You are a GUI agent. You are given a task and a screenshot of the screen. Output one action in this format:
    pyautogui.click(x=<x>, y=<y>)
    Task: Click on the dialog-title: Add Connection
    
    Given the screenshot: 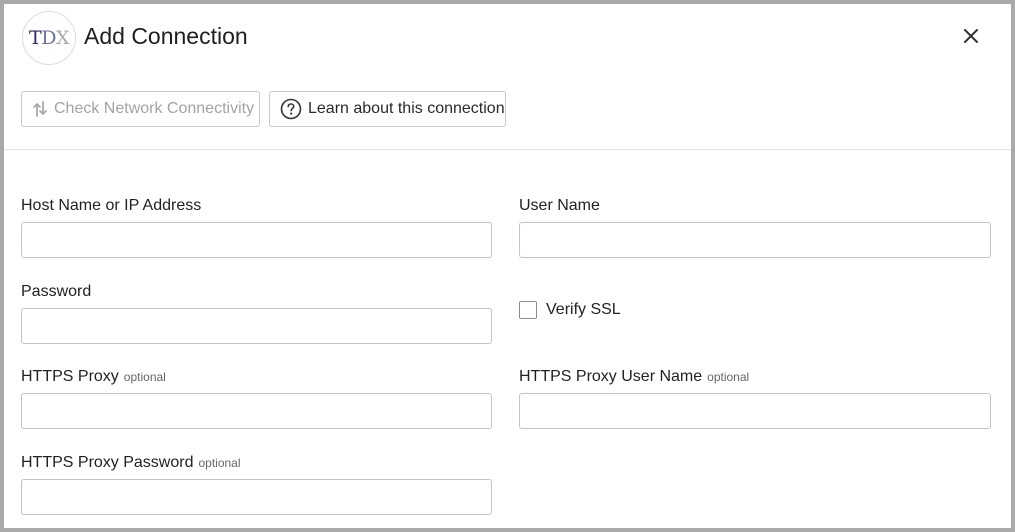 What is the action you would take?
    pyautogui.click(x=166, y=36)
    